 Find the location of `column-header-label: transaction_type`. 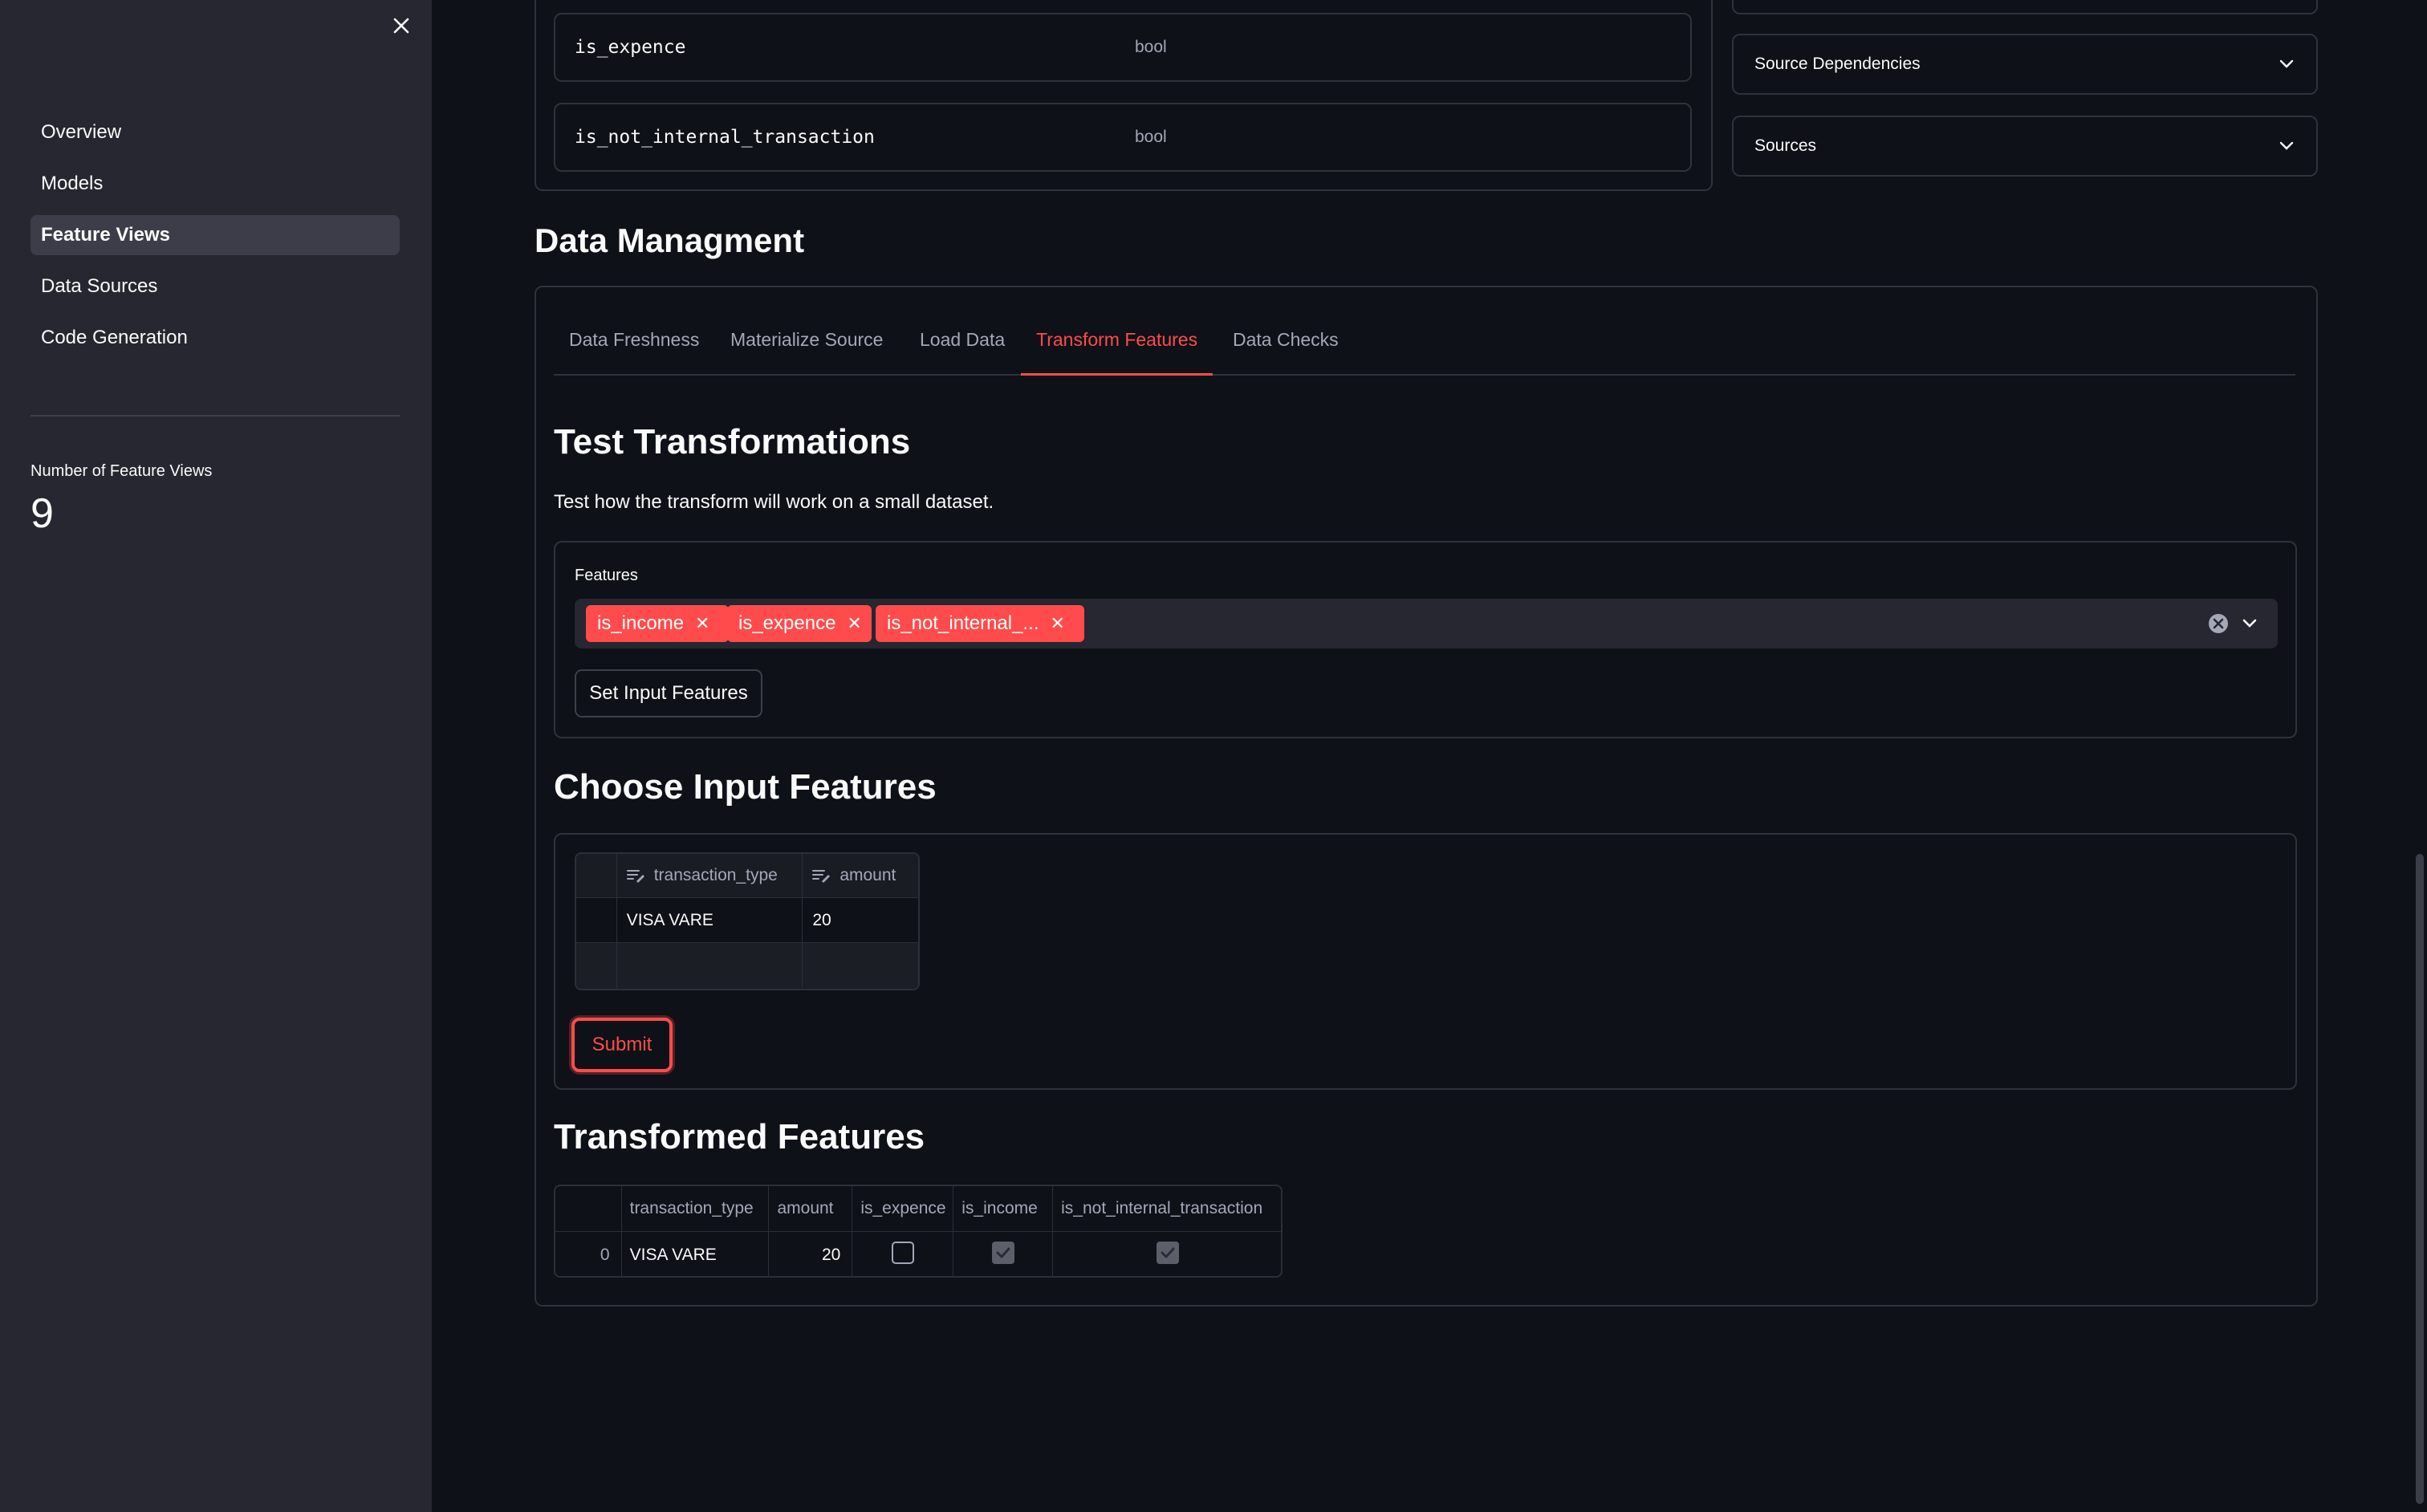

column-header-label: transaction_type is located at coordinates (715, 875).